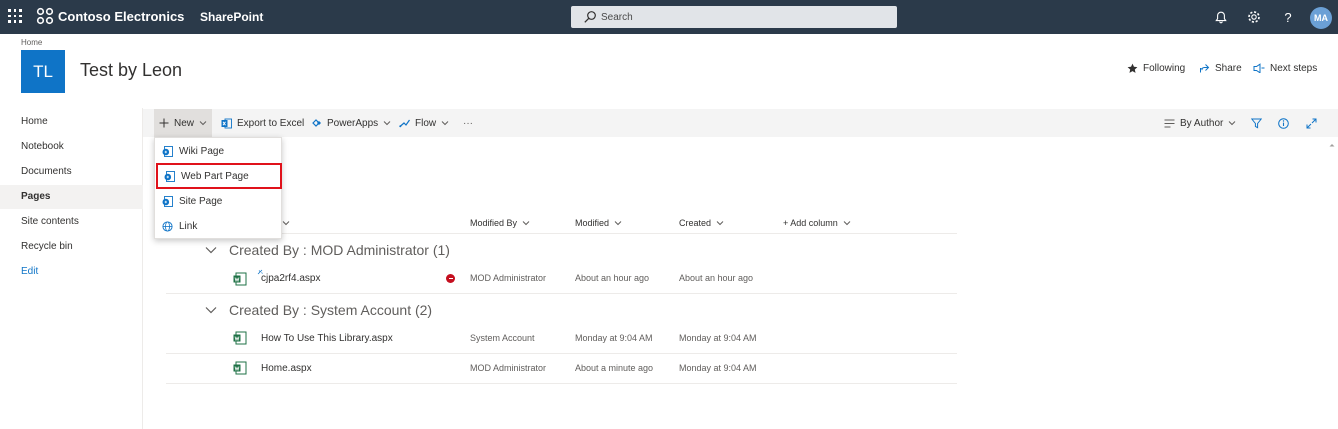 Image resolution: width=1338 pixels, height=429 pixels. I want to click on nav-item-home: Home, so click(71, 122).